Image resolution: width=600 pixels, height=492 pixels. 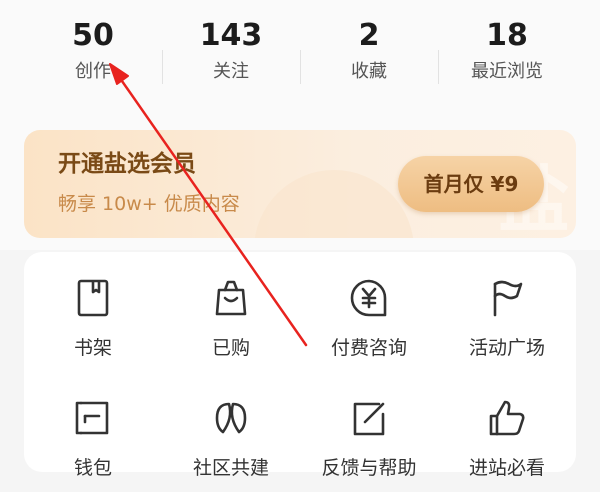 I want to click on stat-following: 143 关注, so click(x=231, y=56).